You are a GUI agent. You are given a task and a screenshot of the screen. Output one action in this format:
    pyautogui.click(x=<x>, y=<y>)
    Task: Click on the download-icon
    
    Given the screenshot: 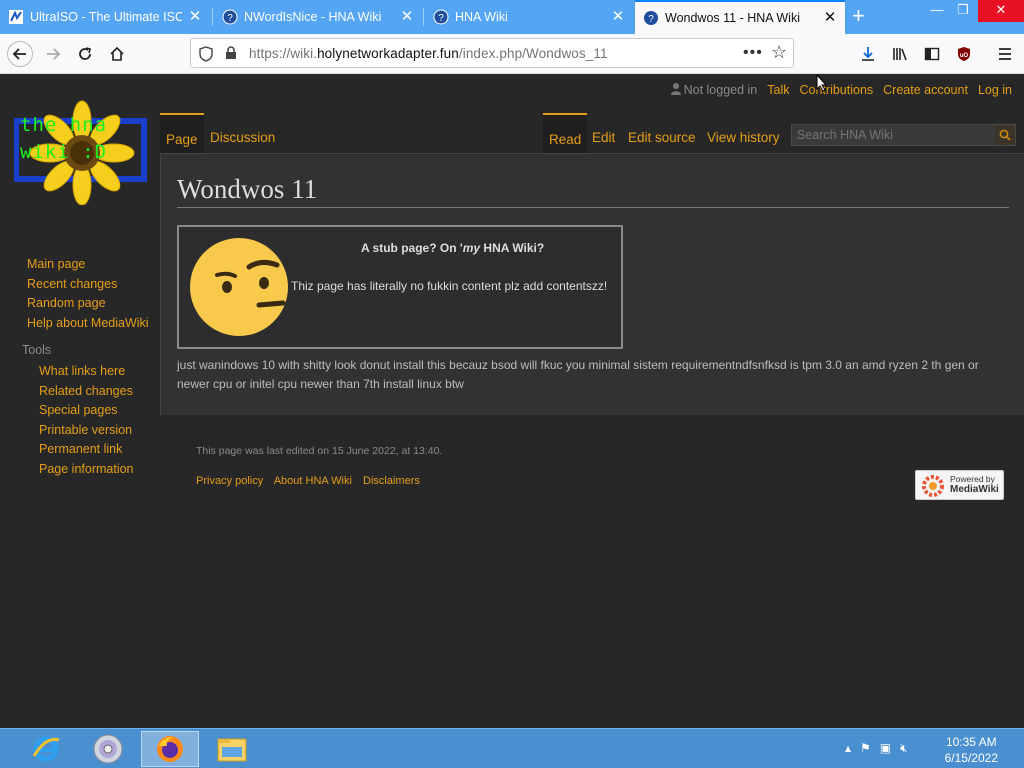 What is the action you would take?
    pyautogui.click(x=868, y=54)
    